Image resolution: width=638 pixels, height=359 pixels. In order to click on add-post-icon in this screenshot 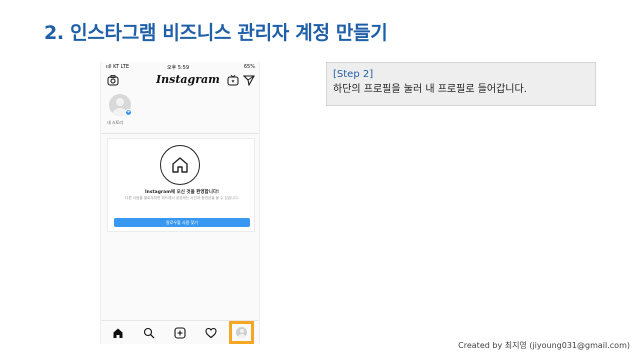, I will do `click(180, 333)`.